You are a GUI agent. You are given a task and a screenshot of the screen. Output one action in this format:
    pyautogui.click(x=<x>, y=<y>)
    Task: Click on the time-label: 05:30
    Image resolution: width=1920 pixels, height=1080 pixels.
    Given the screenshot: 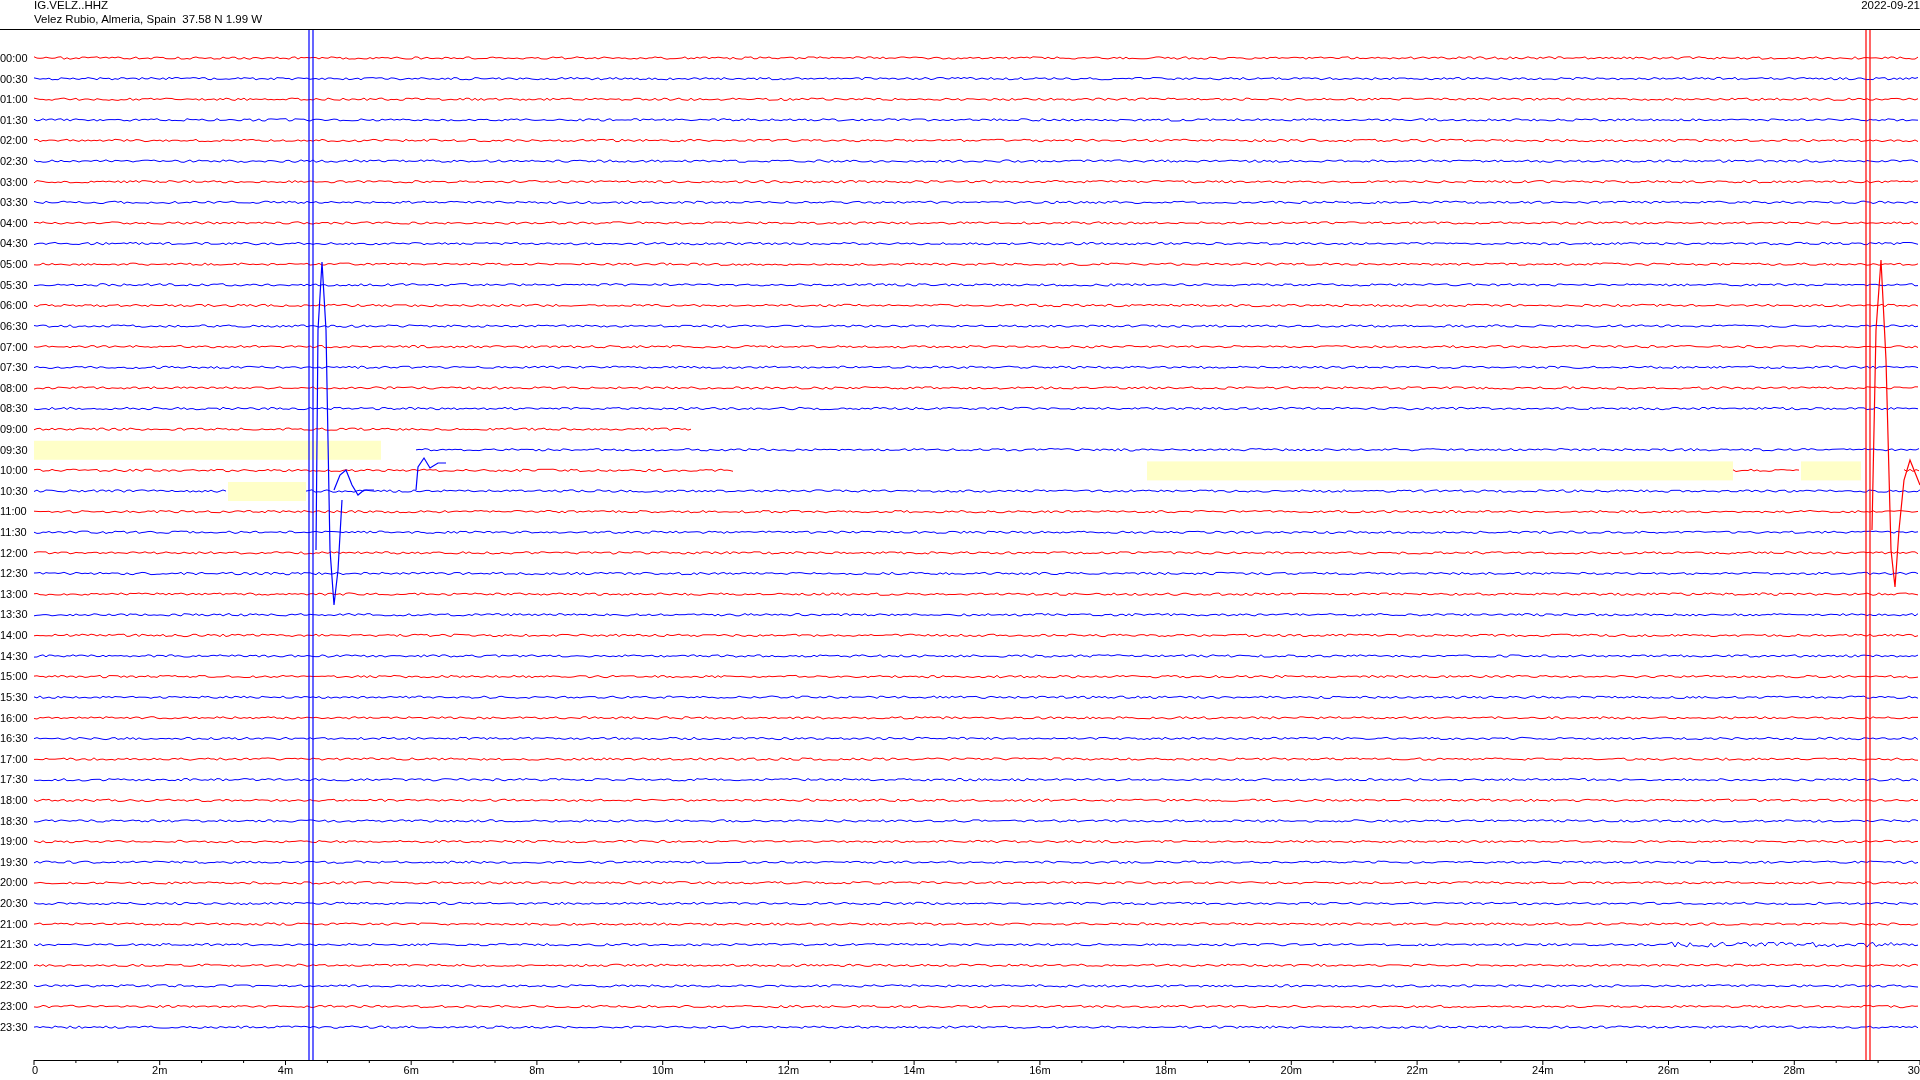 What is the action you would take?
    pyautogui.click(x=14, y=285)
    